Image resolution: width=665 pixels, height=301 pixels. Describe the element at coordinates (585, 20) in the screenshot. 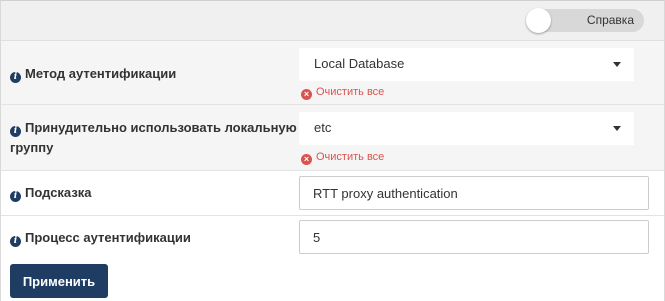

I see `help-toggle: Справка` at that location.